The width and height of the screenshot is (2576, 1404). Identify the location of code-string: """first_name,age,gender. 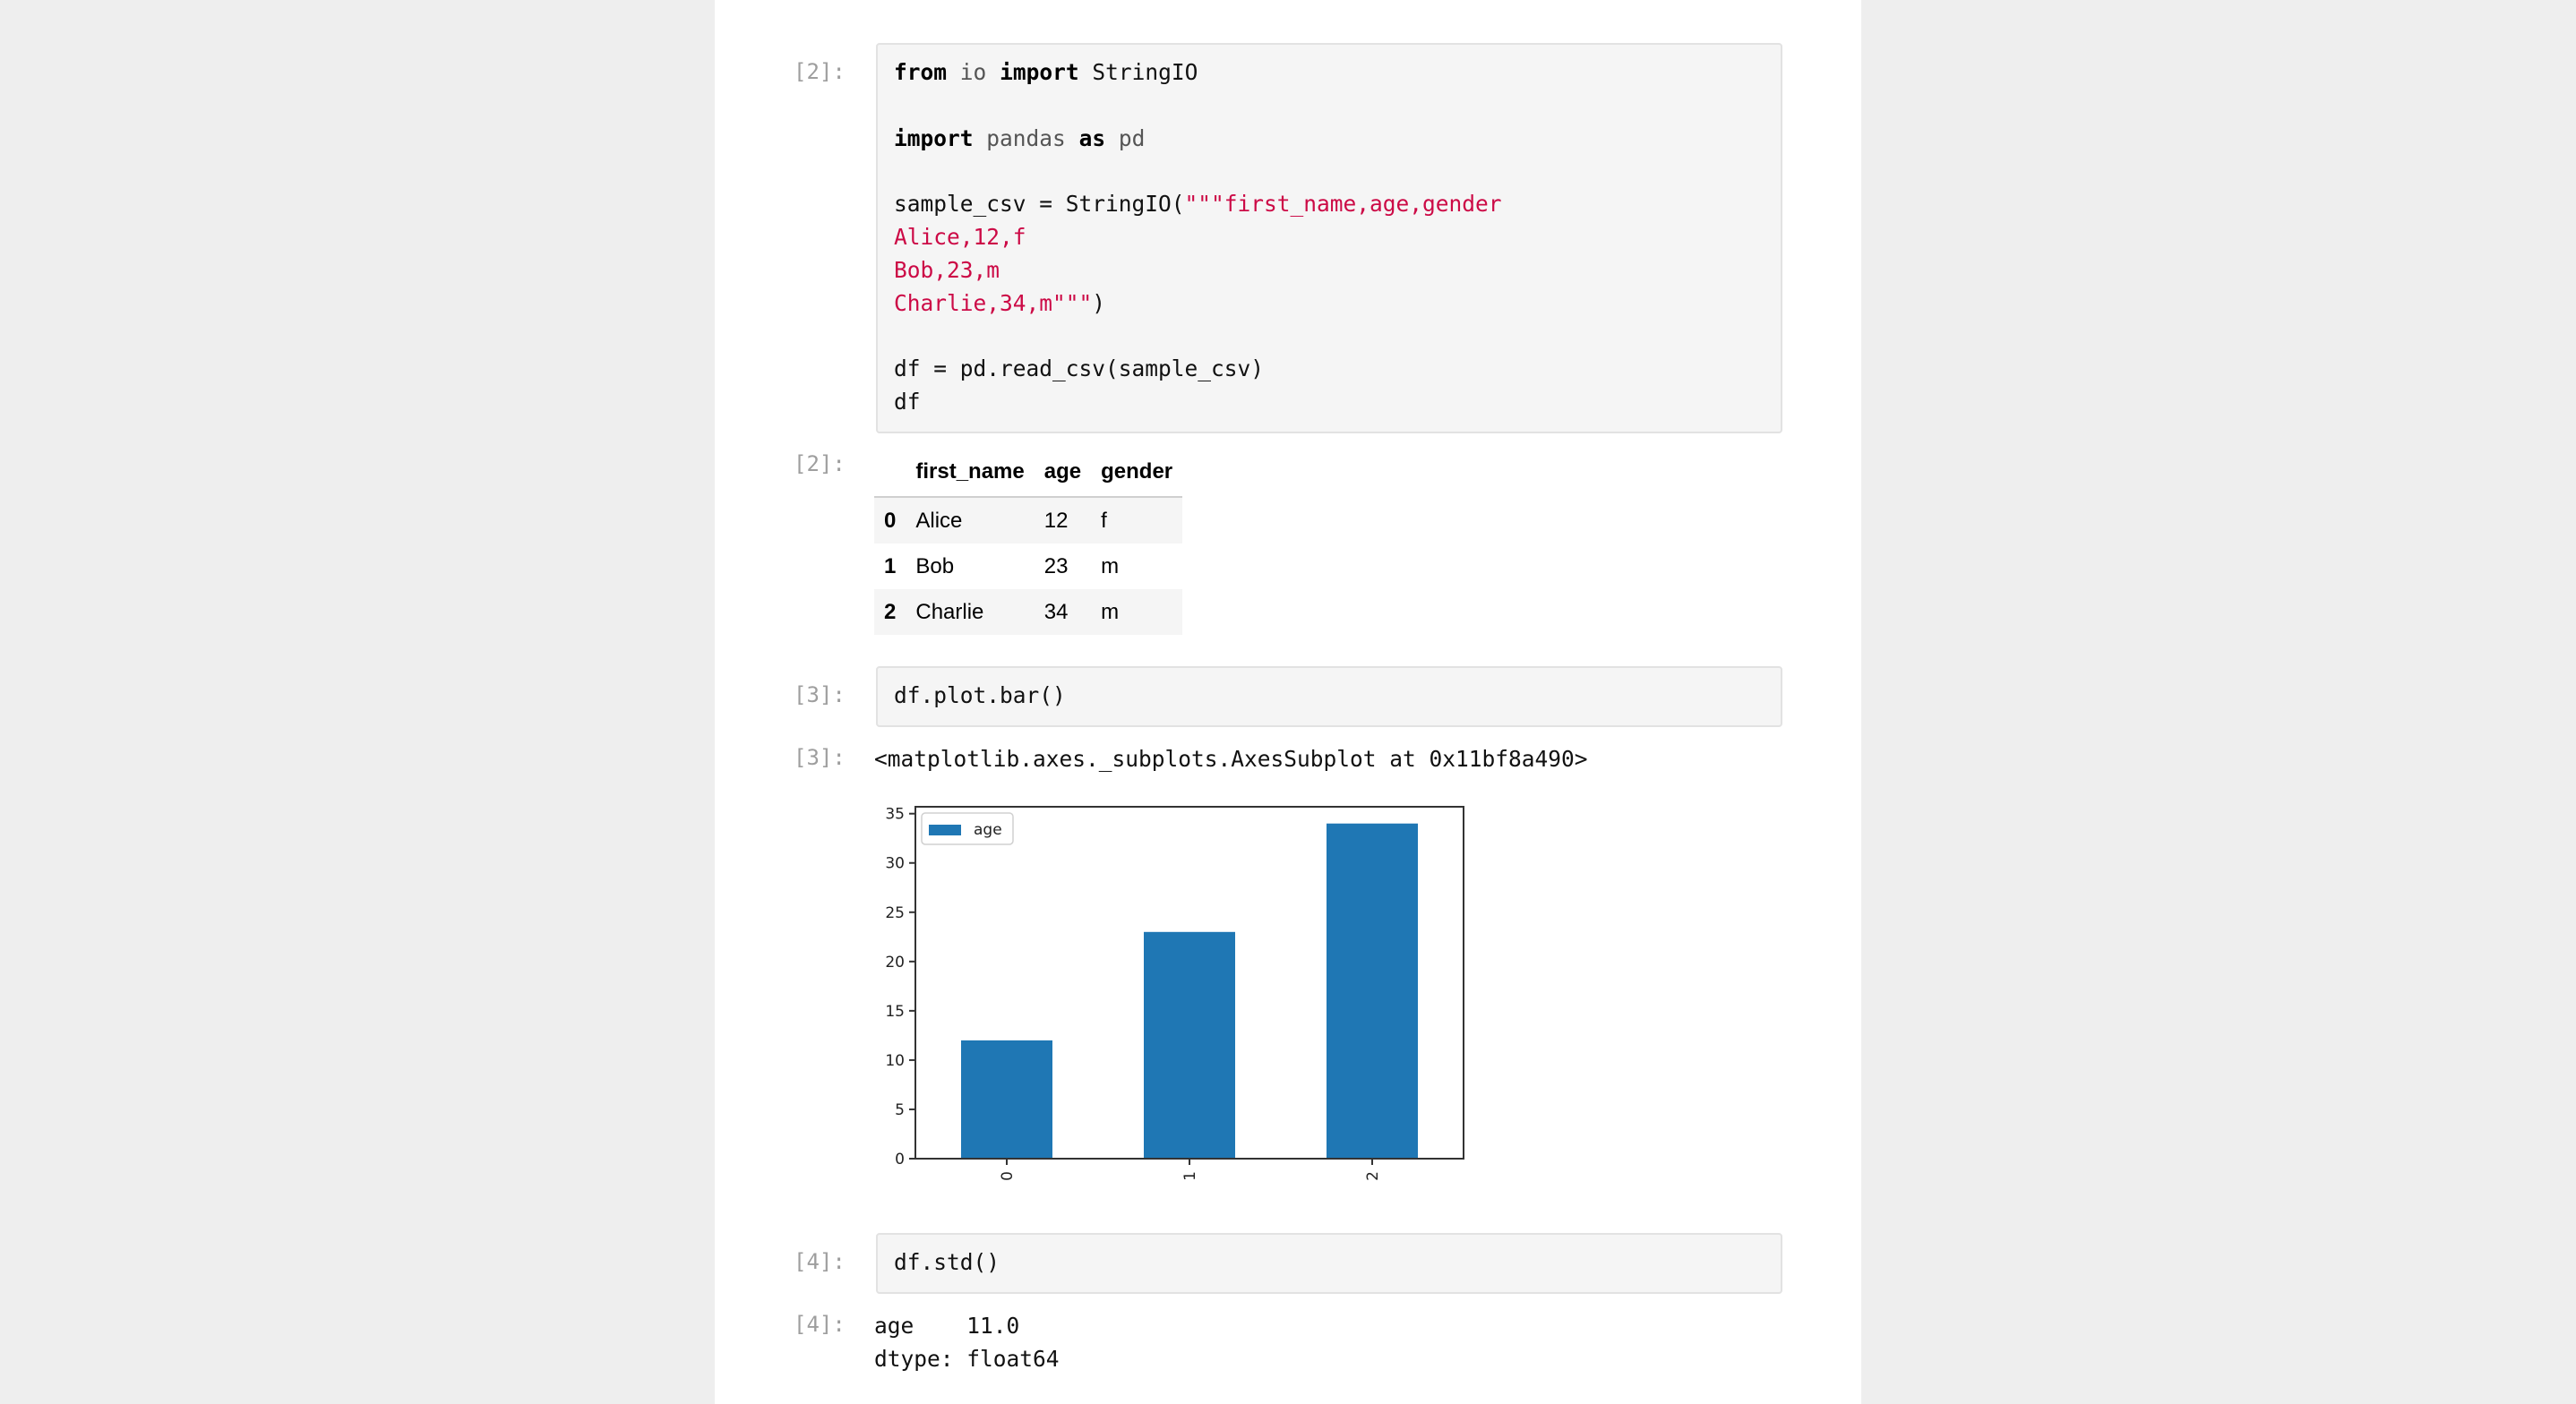
(1343, 204).